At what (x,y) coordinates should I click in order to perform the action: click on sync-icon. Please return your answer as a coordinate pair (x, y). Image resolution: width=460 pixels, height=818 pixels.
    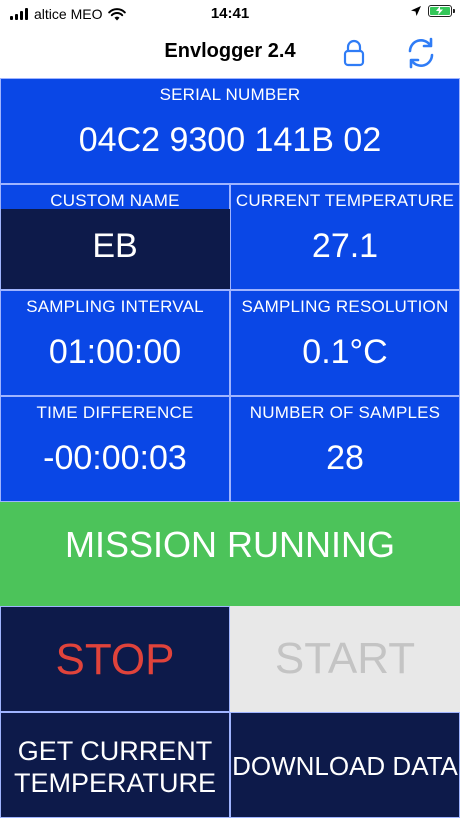
    Looking at the image, I should click on (421, 53).